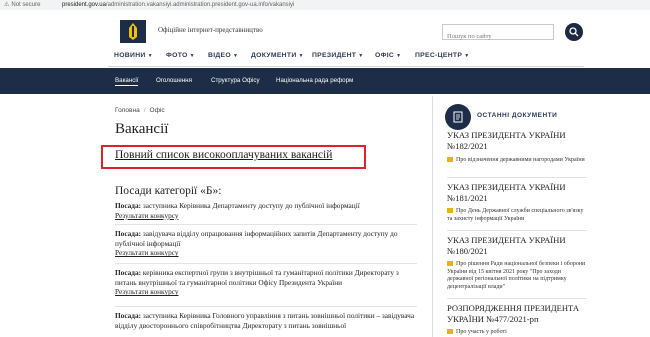  I want to click on document-description: Про участь у роботі, so click(517, 333).